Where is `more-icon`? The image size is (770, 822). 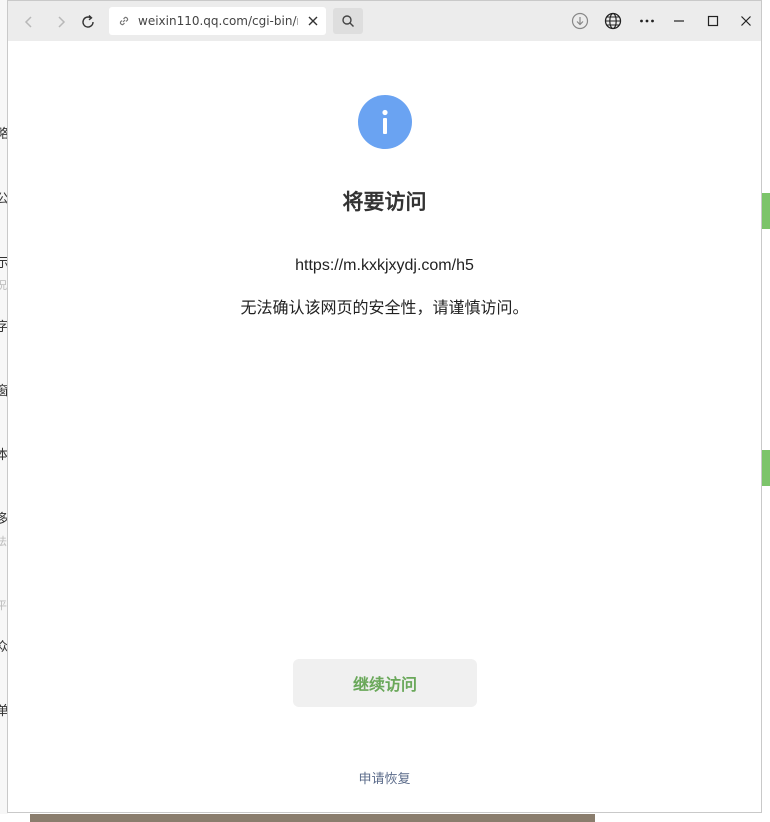
more-icon is located at coordinates (647, 21).